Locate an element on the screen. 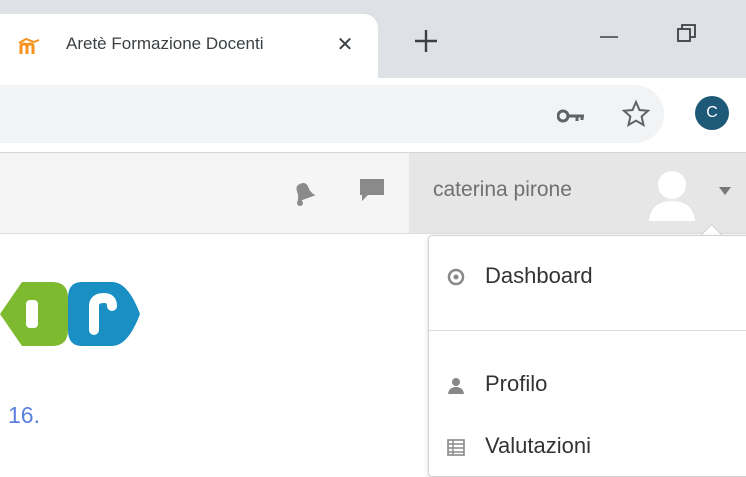 This screenshot has width=746, height=477. address-bar is located at coordinates (332, 114).